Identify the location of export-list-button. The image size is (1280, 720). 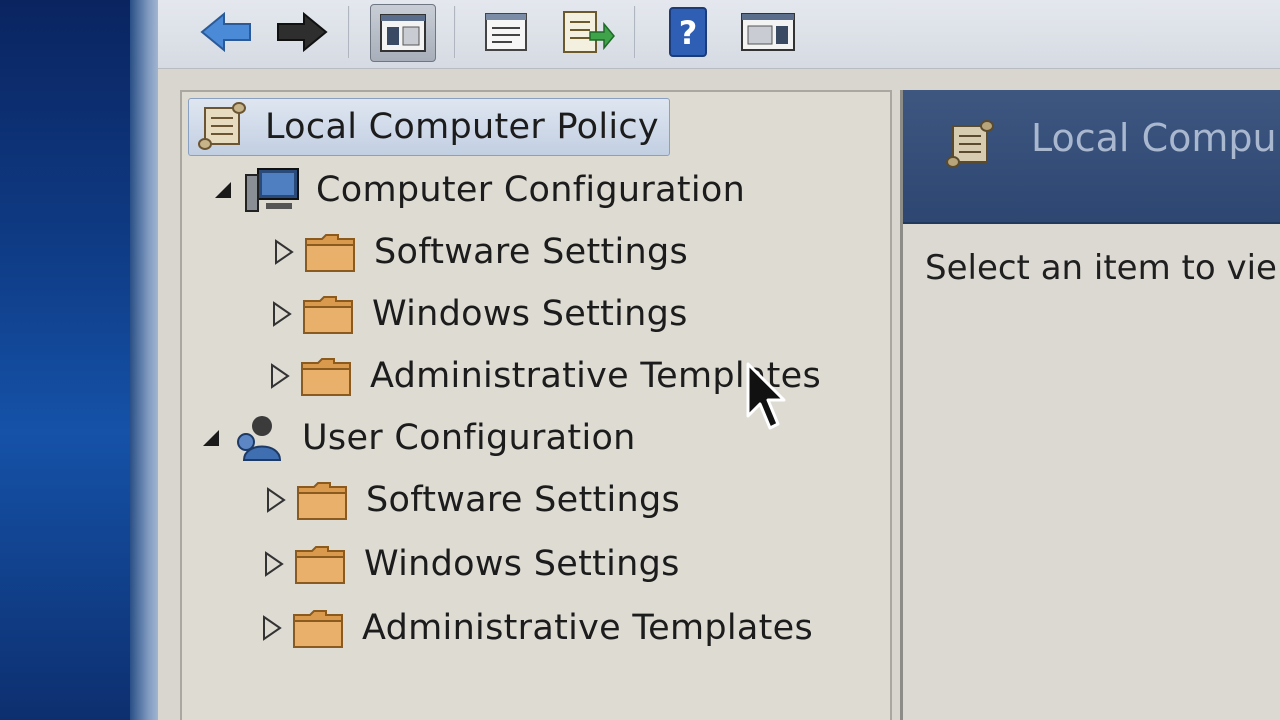
(588, 32).